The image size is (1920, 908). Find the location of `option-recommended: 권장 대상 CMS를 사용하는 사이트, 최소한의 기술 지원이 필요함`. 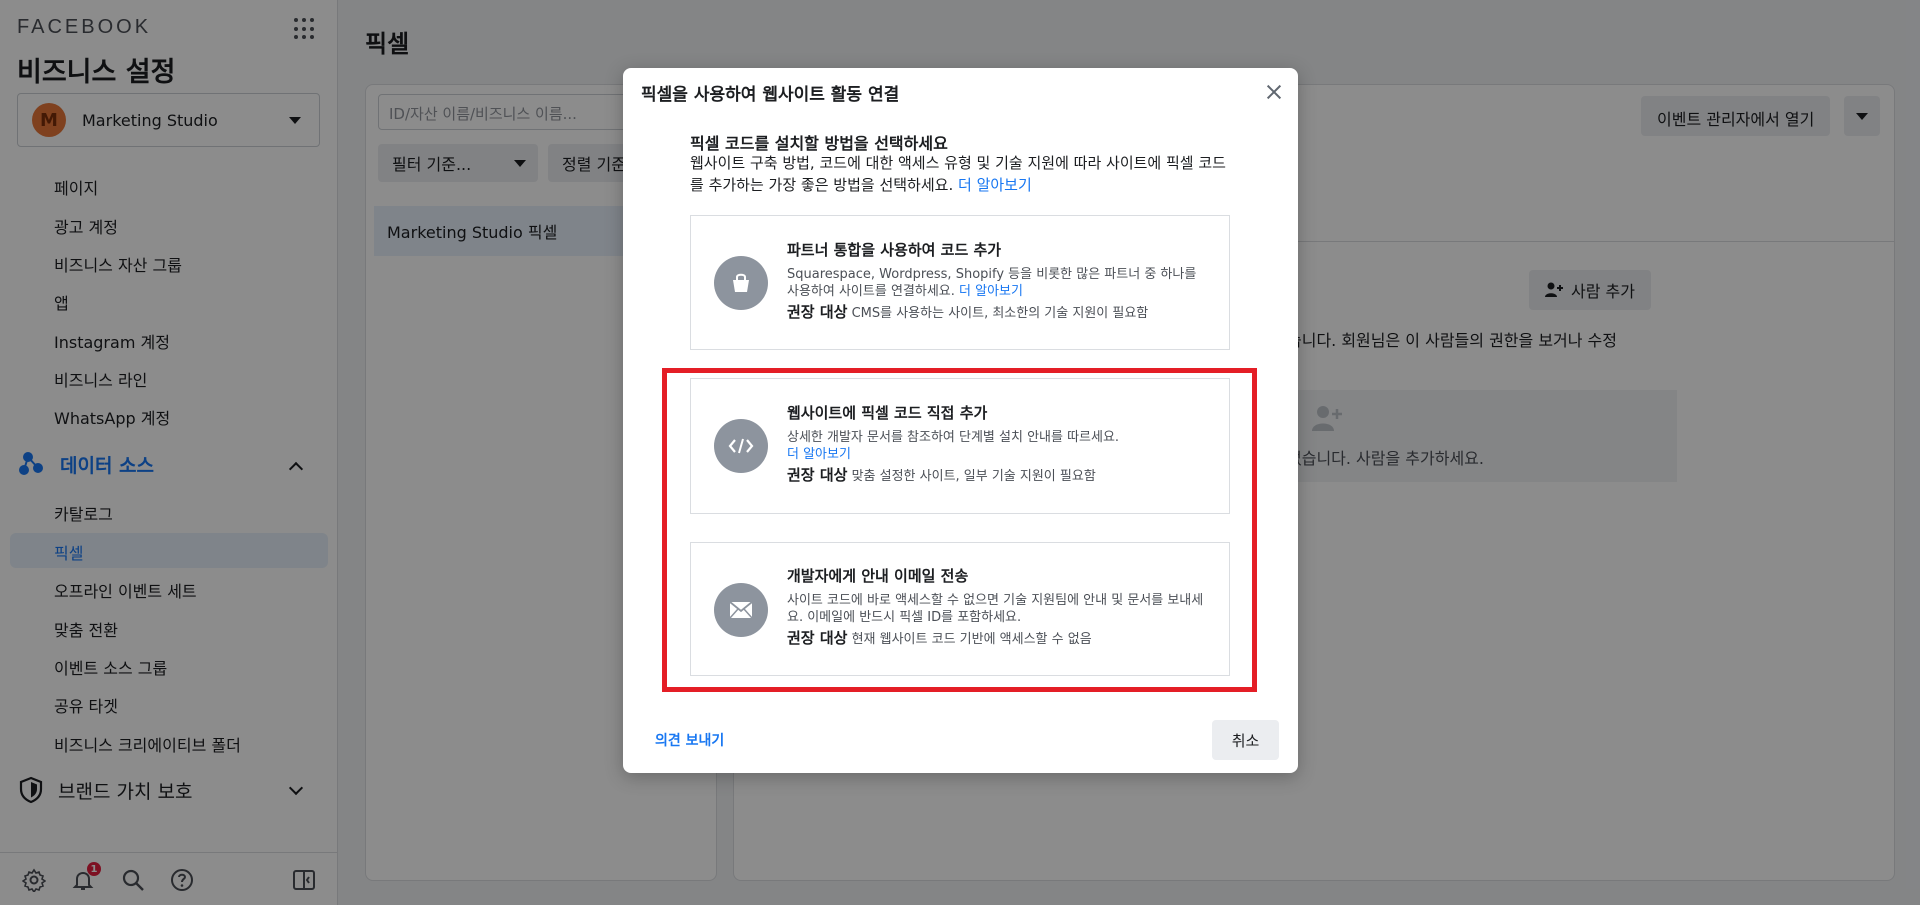

option-recommended: 권장 대상 CMS를 사용하는 사이트, 최소한의 기술 지원이 필요함 is located at coordinates (967, 311).